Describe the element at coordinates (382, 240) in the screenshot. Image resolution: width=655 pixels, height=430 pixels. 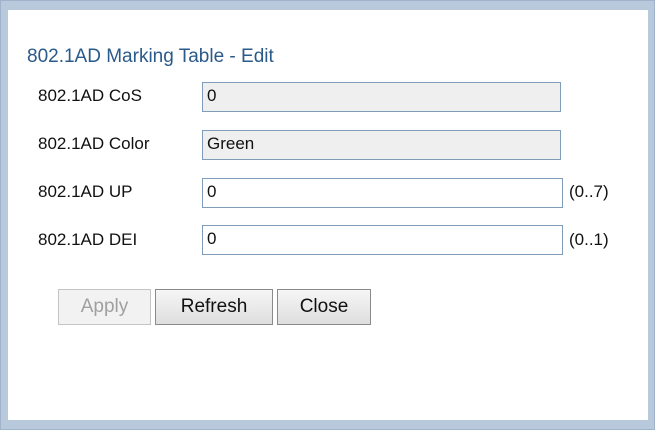
I see `dei-input: 0` at that location.